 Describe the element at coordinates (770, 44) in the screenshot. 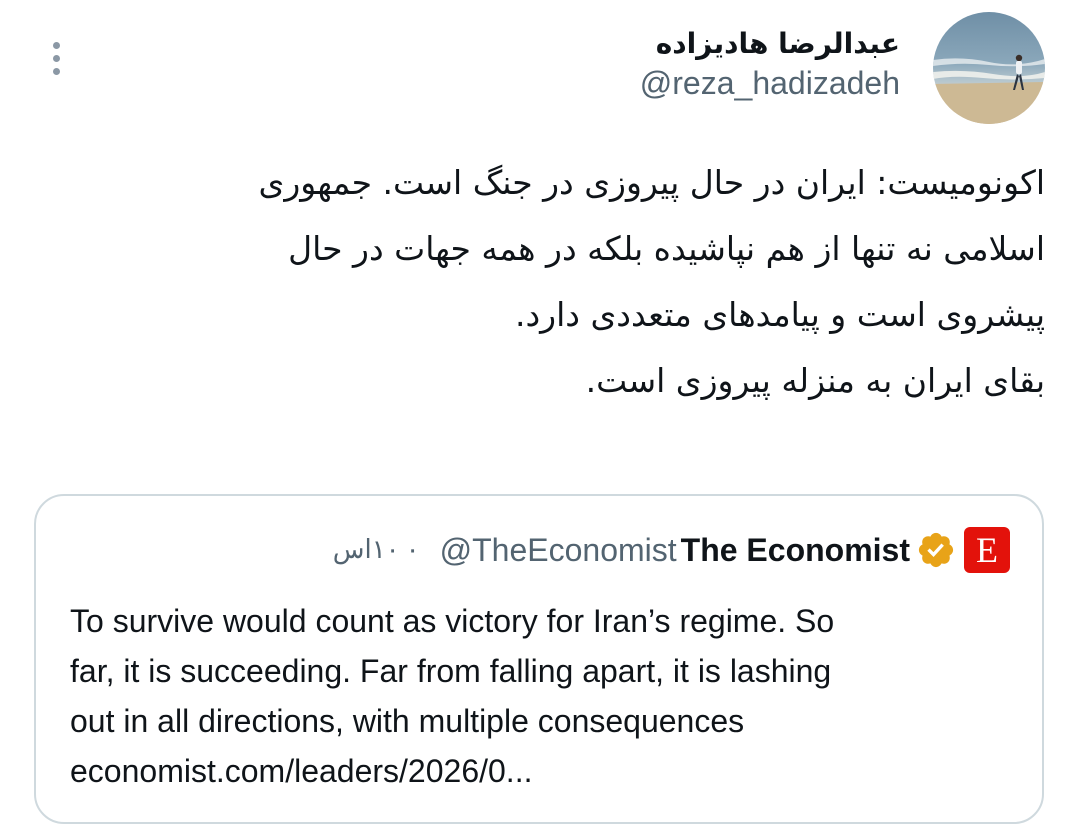

I see `author-display-name: عبدالرضا هادیزاده` at that location.